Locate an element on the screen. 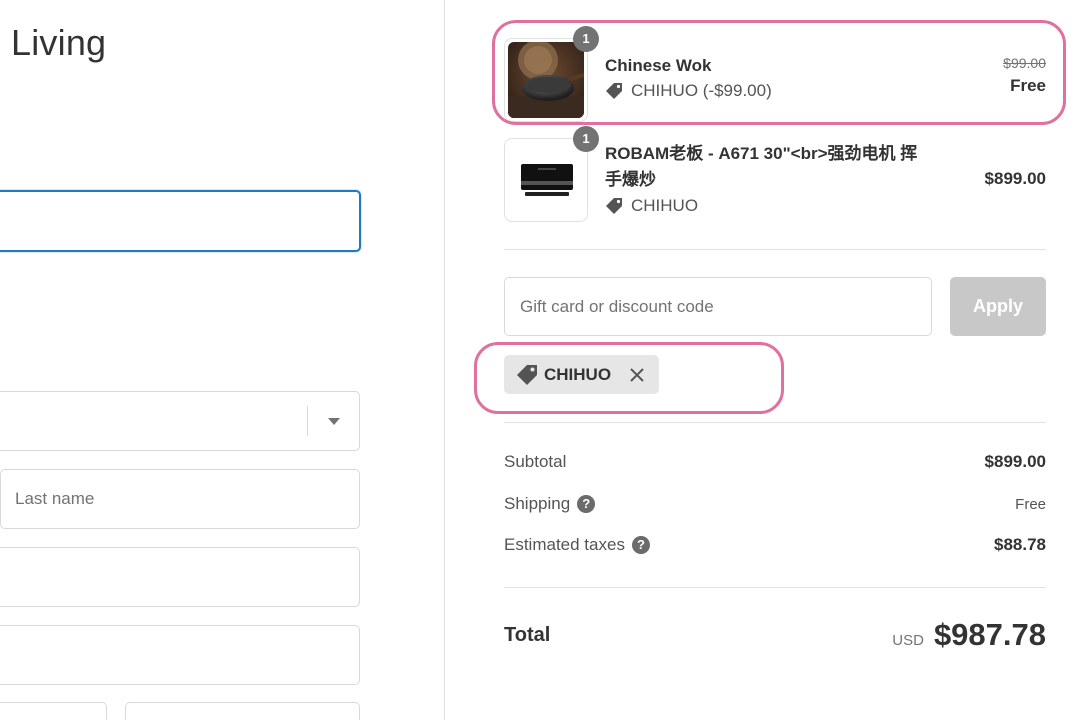 This screenshot has width=1080, height=720. subtotal-value: $899.00 is located at coordinates (1015, 461).